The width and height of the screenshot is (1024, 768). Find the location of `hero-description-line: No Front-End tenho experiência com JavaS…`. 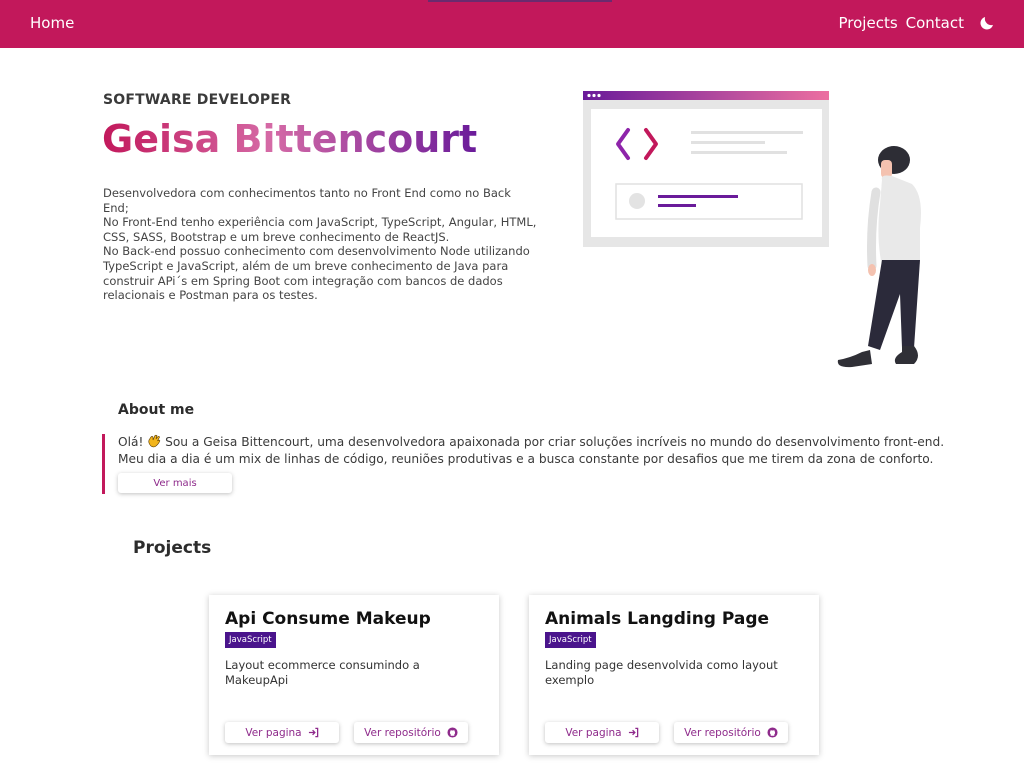

hero-description-line: No Front-End tenho experiência com JavaS… is located at coordinates (320, 222).